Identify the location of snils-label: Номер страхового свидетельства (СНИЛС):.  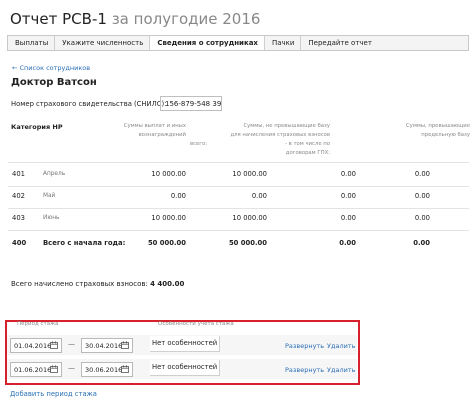
(89, 104).